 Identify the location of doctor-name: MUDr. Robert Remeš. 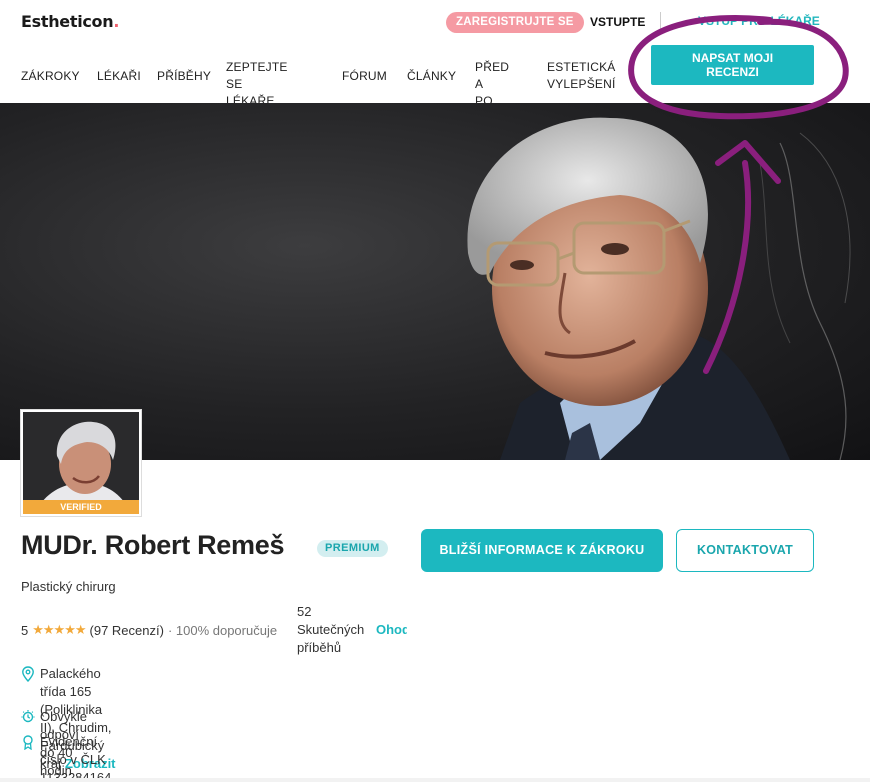
(153, 545).